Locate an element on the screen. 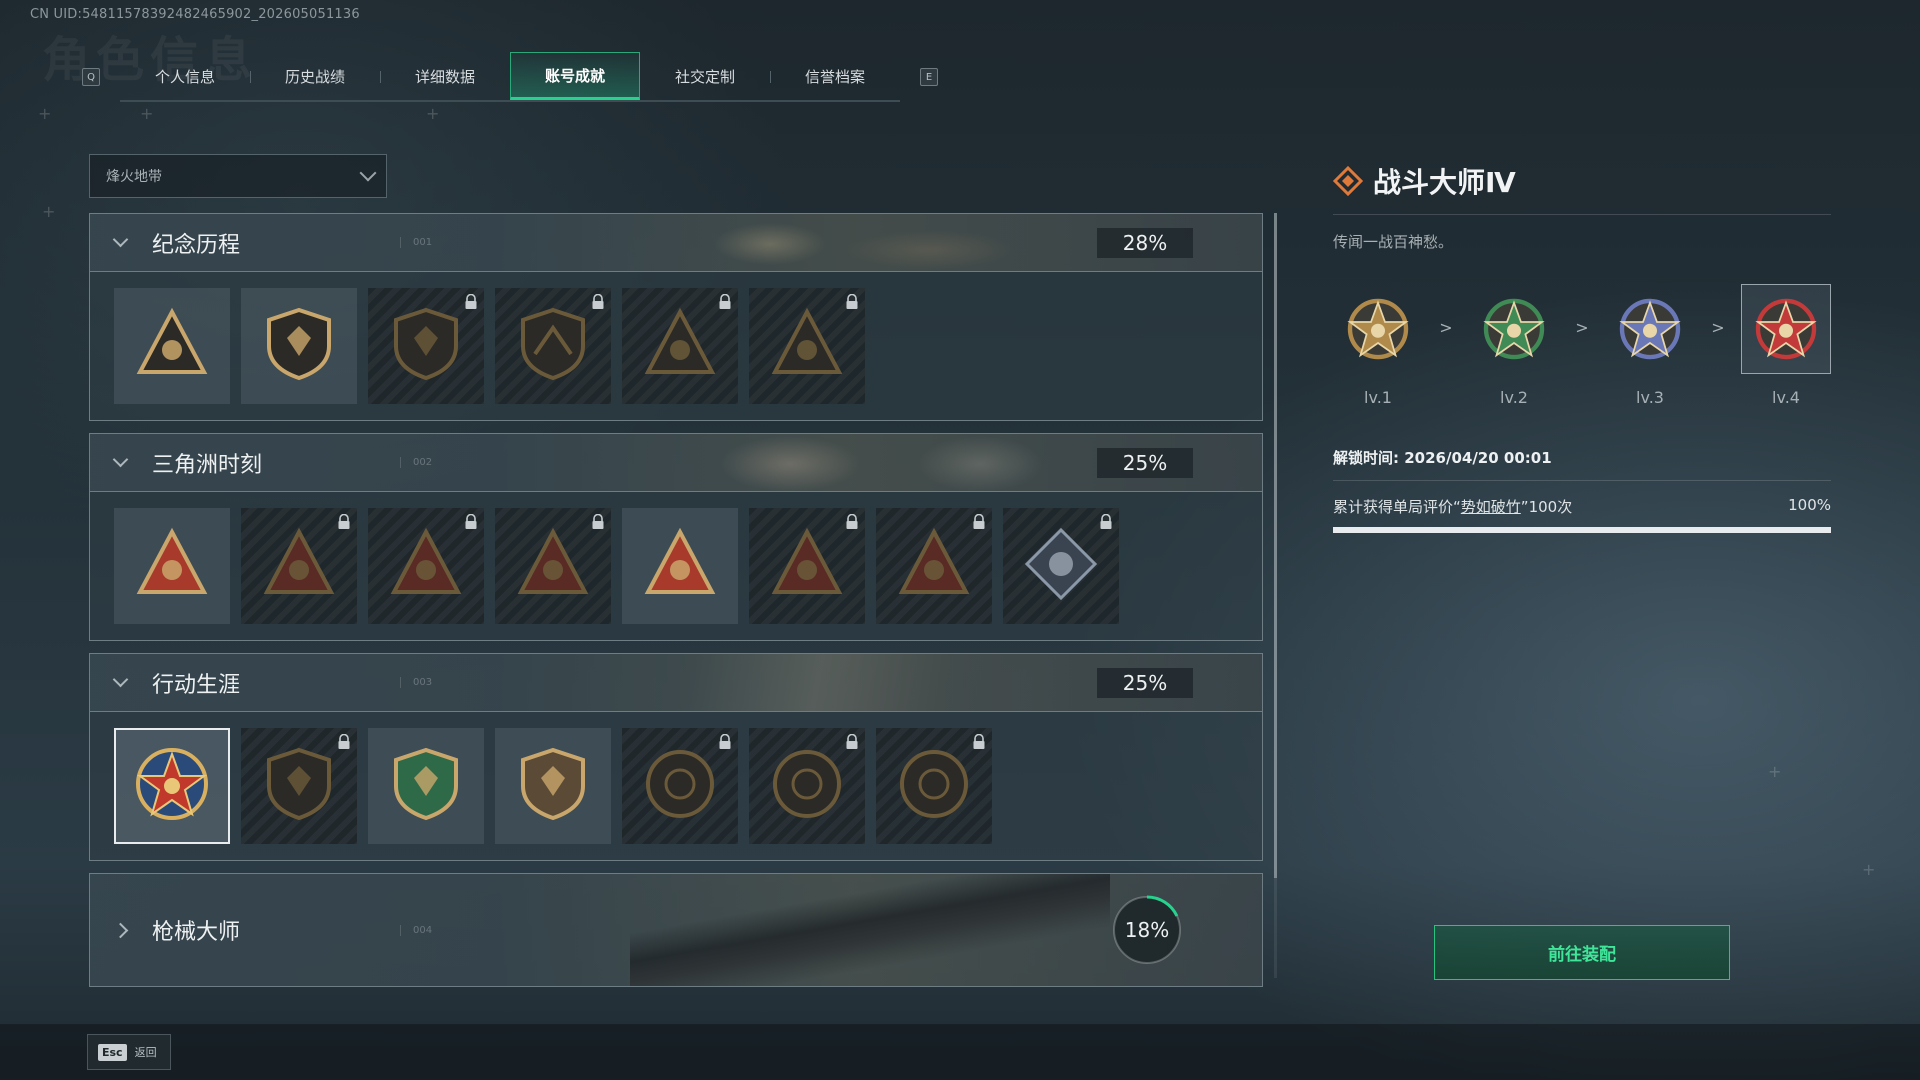 This screenshot has width=1920, height=1080. round-crosshair-icon is located at coordinates (807, 786).